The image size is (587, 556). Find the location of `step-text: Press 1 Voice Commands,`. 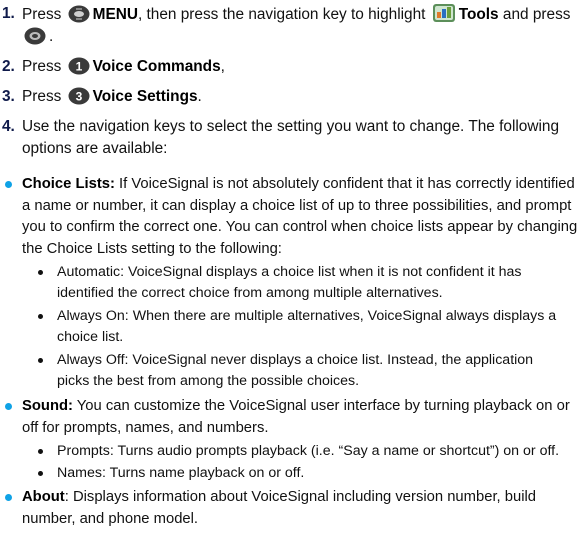

step-text: Press 1 Voice Commands, is located at coordinates (123, 66).